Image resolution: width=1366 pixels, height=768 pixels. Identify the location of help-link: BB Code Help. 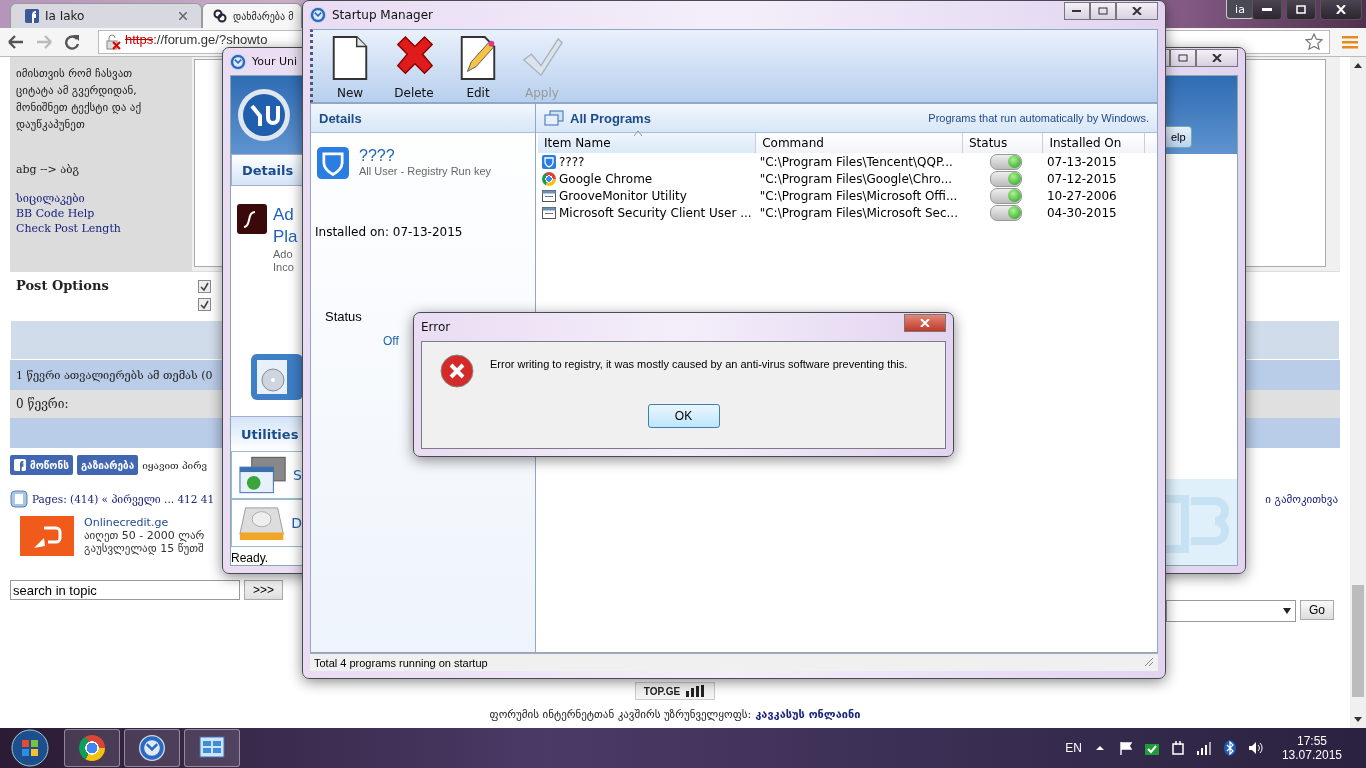
(101, 213).